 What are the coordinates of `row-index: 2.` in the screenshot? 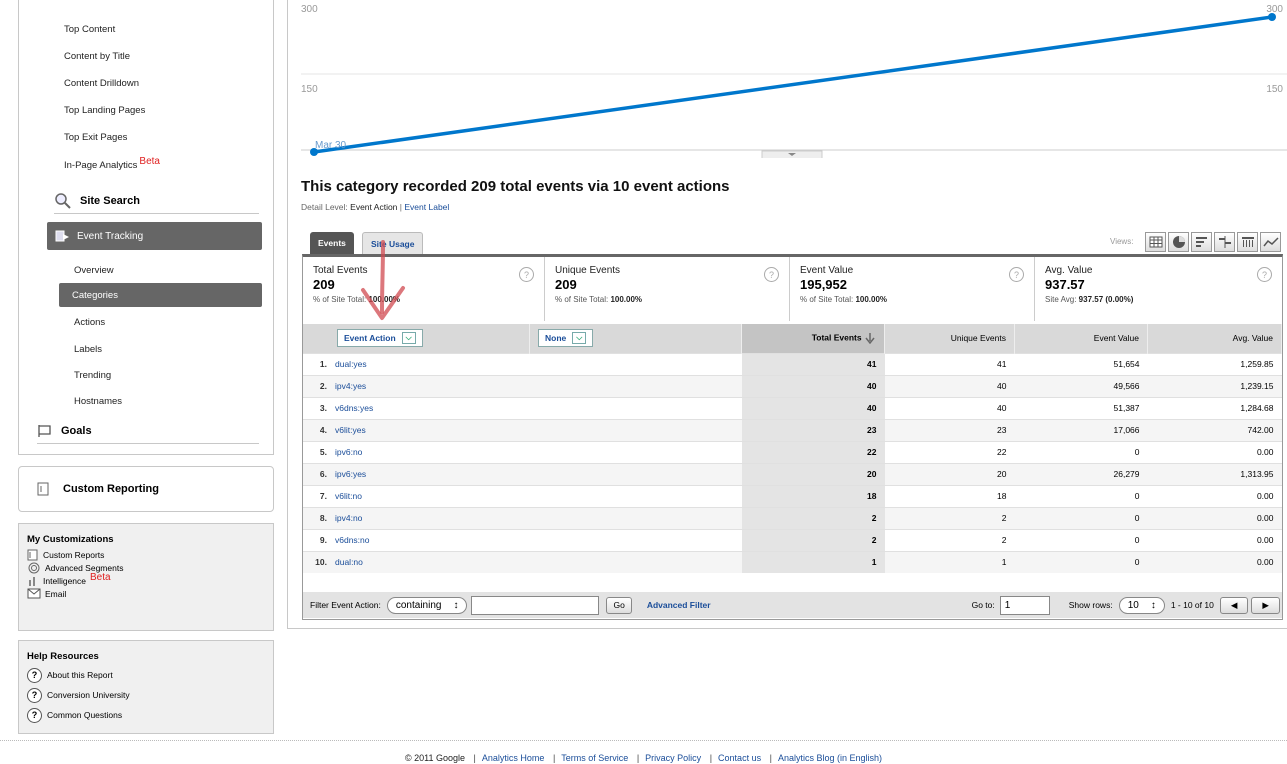 It's located at (315, 385).